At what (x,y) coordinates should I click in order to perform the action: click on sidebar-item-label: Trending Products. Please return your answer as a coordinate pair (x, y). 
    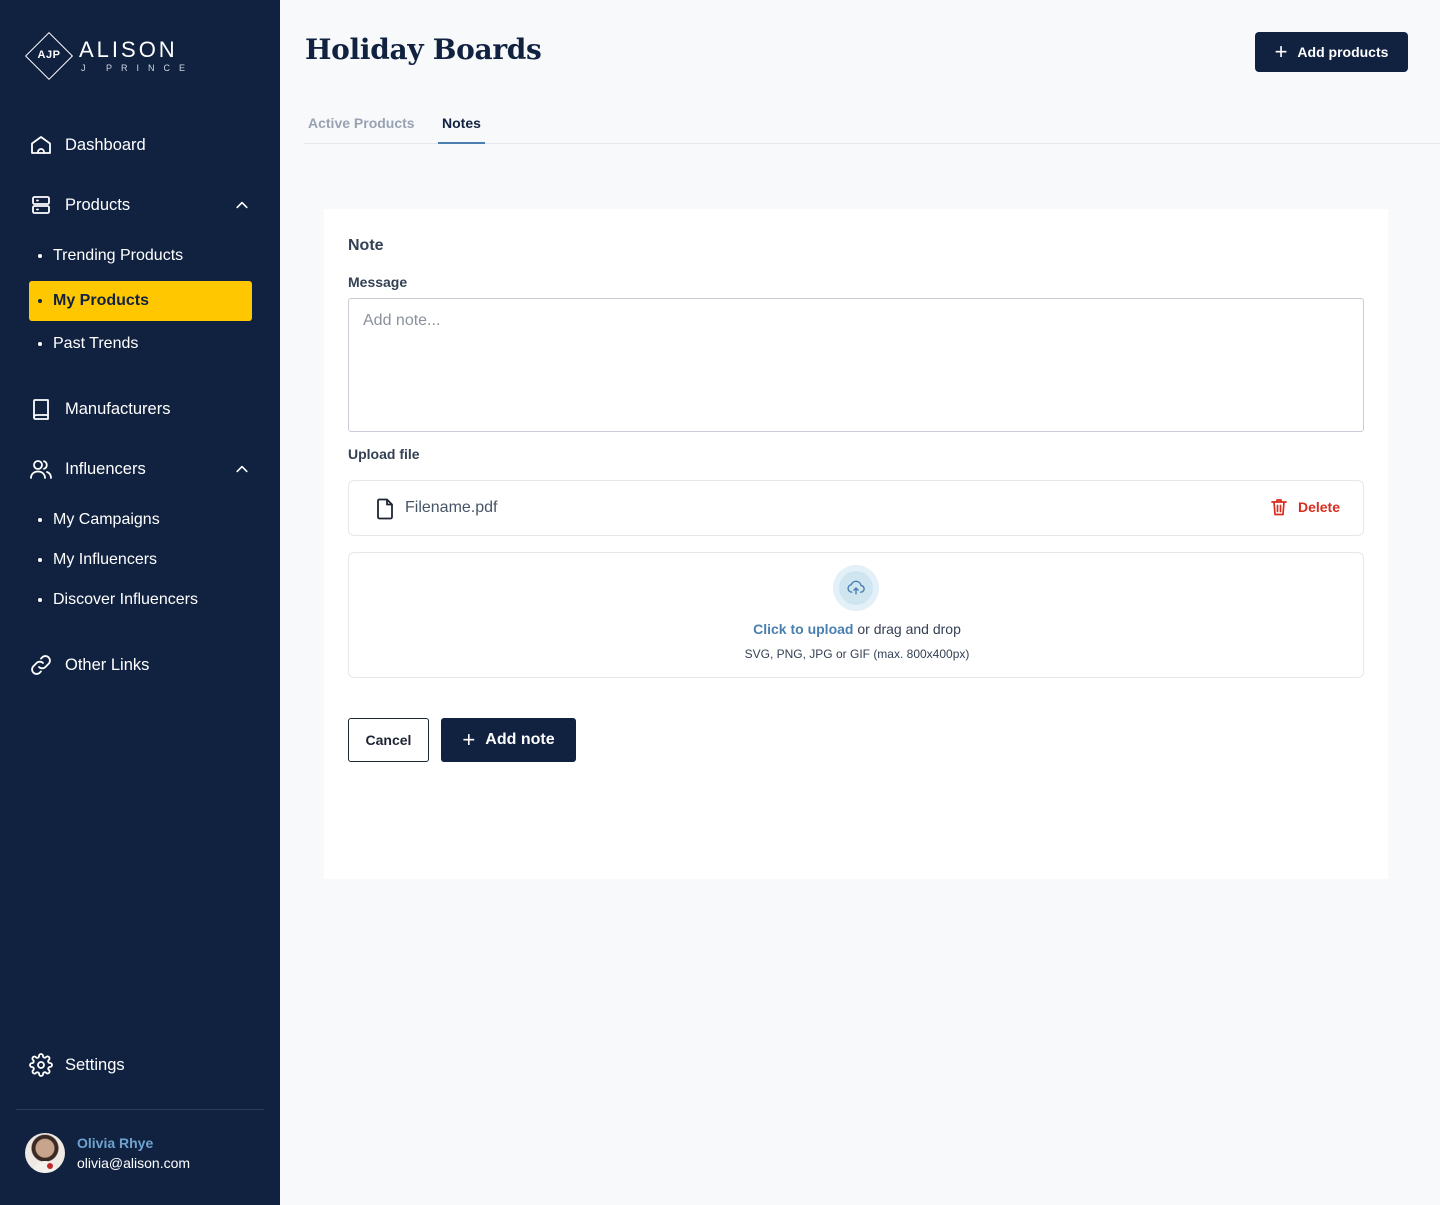
    Looking at the image, I should click on (118, 255).